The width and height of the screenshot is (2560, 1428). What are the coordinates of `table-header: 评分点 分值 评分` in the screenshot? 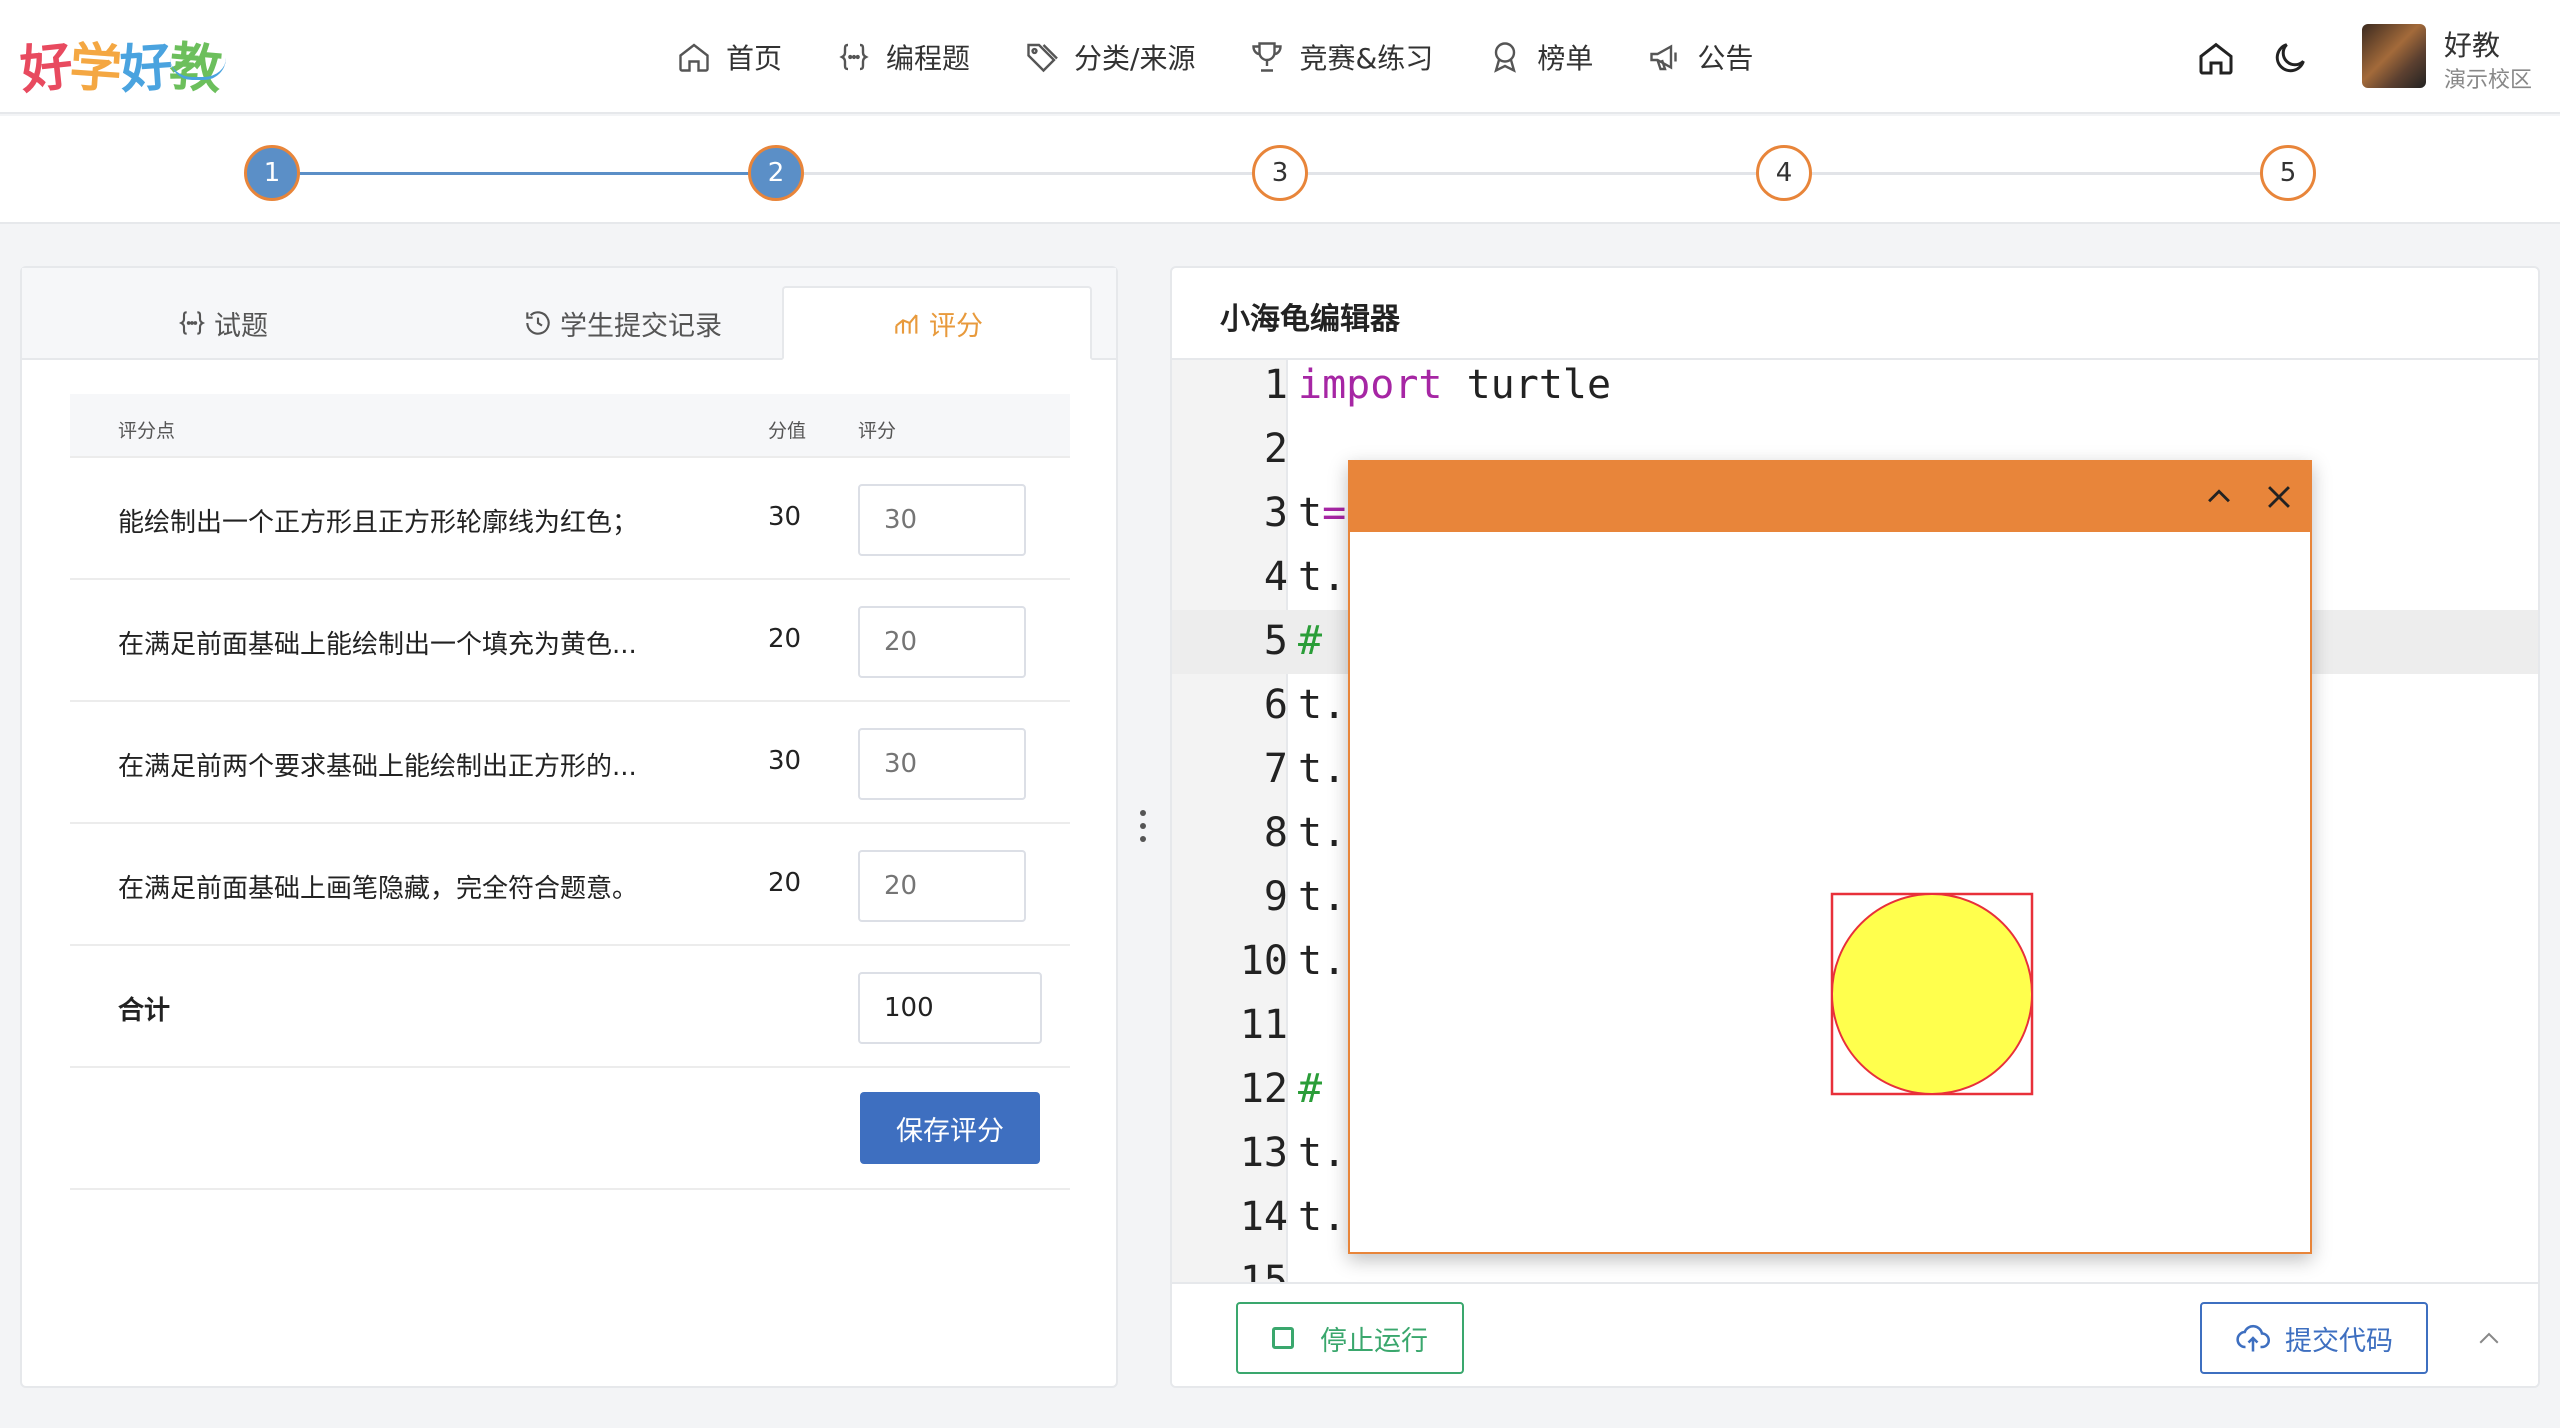 It's located at (570, 426).